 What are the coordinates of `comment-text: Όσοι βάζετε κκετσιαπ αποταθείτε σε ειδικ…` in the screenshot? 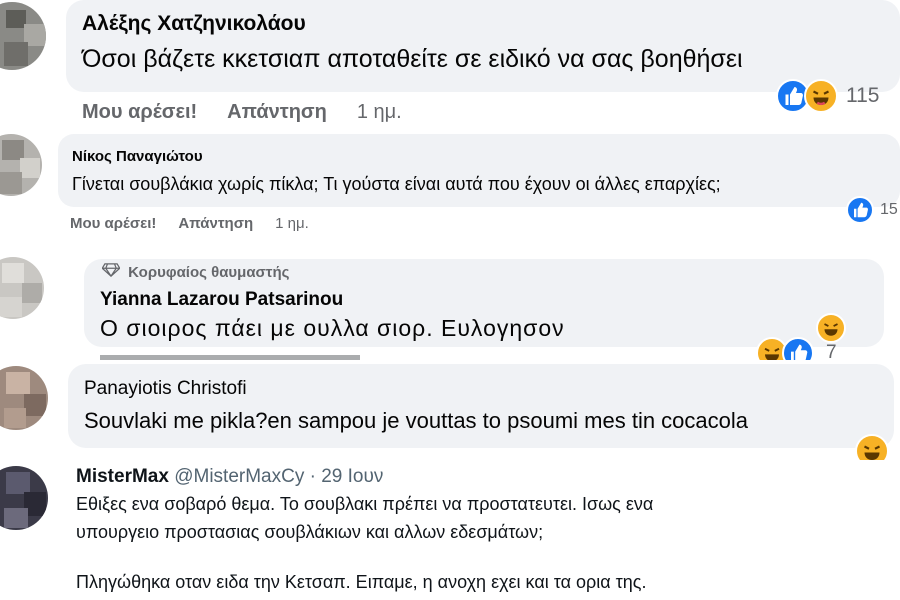 It's located at (412, 59).